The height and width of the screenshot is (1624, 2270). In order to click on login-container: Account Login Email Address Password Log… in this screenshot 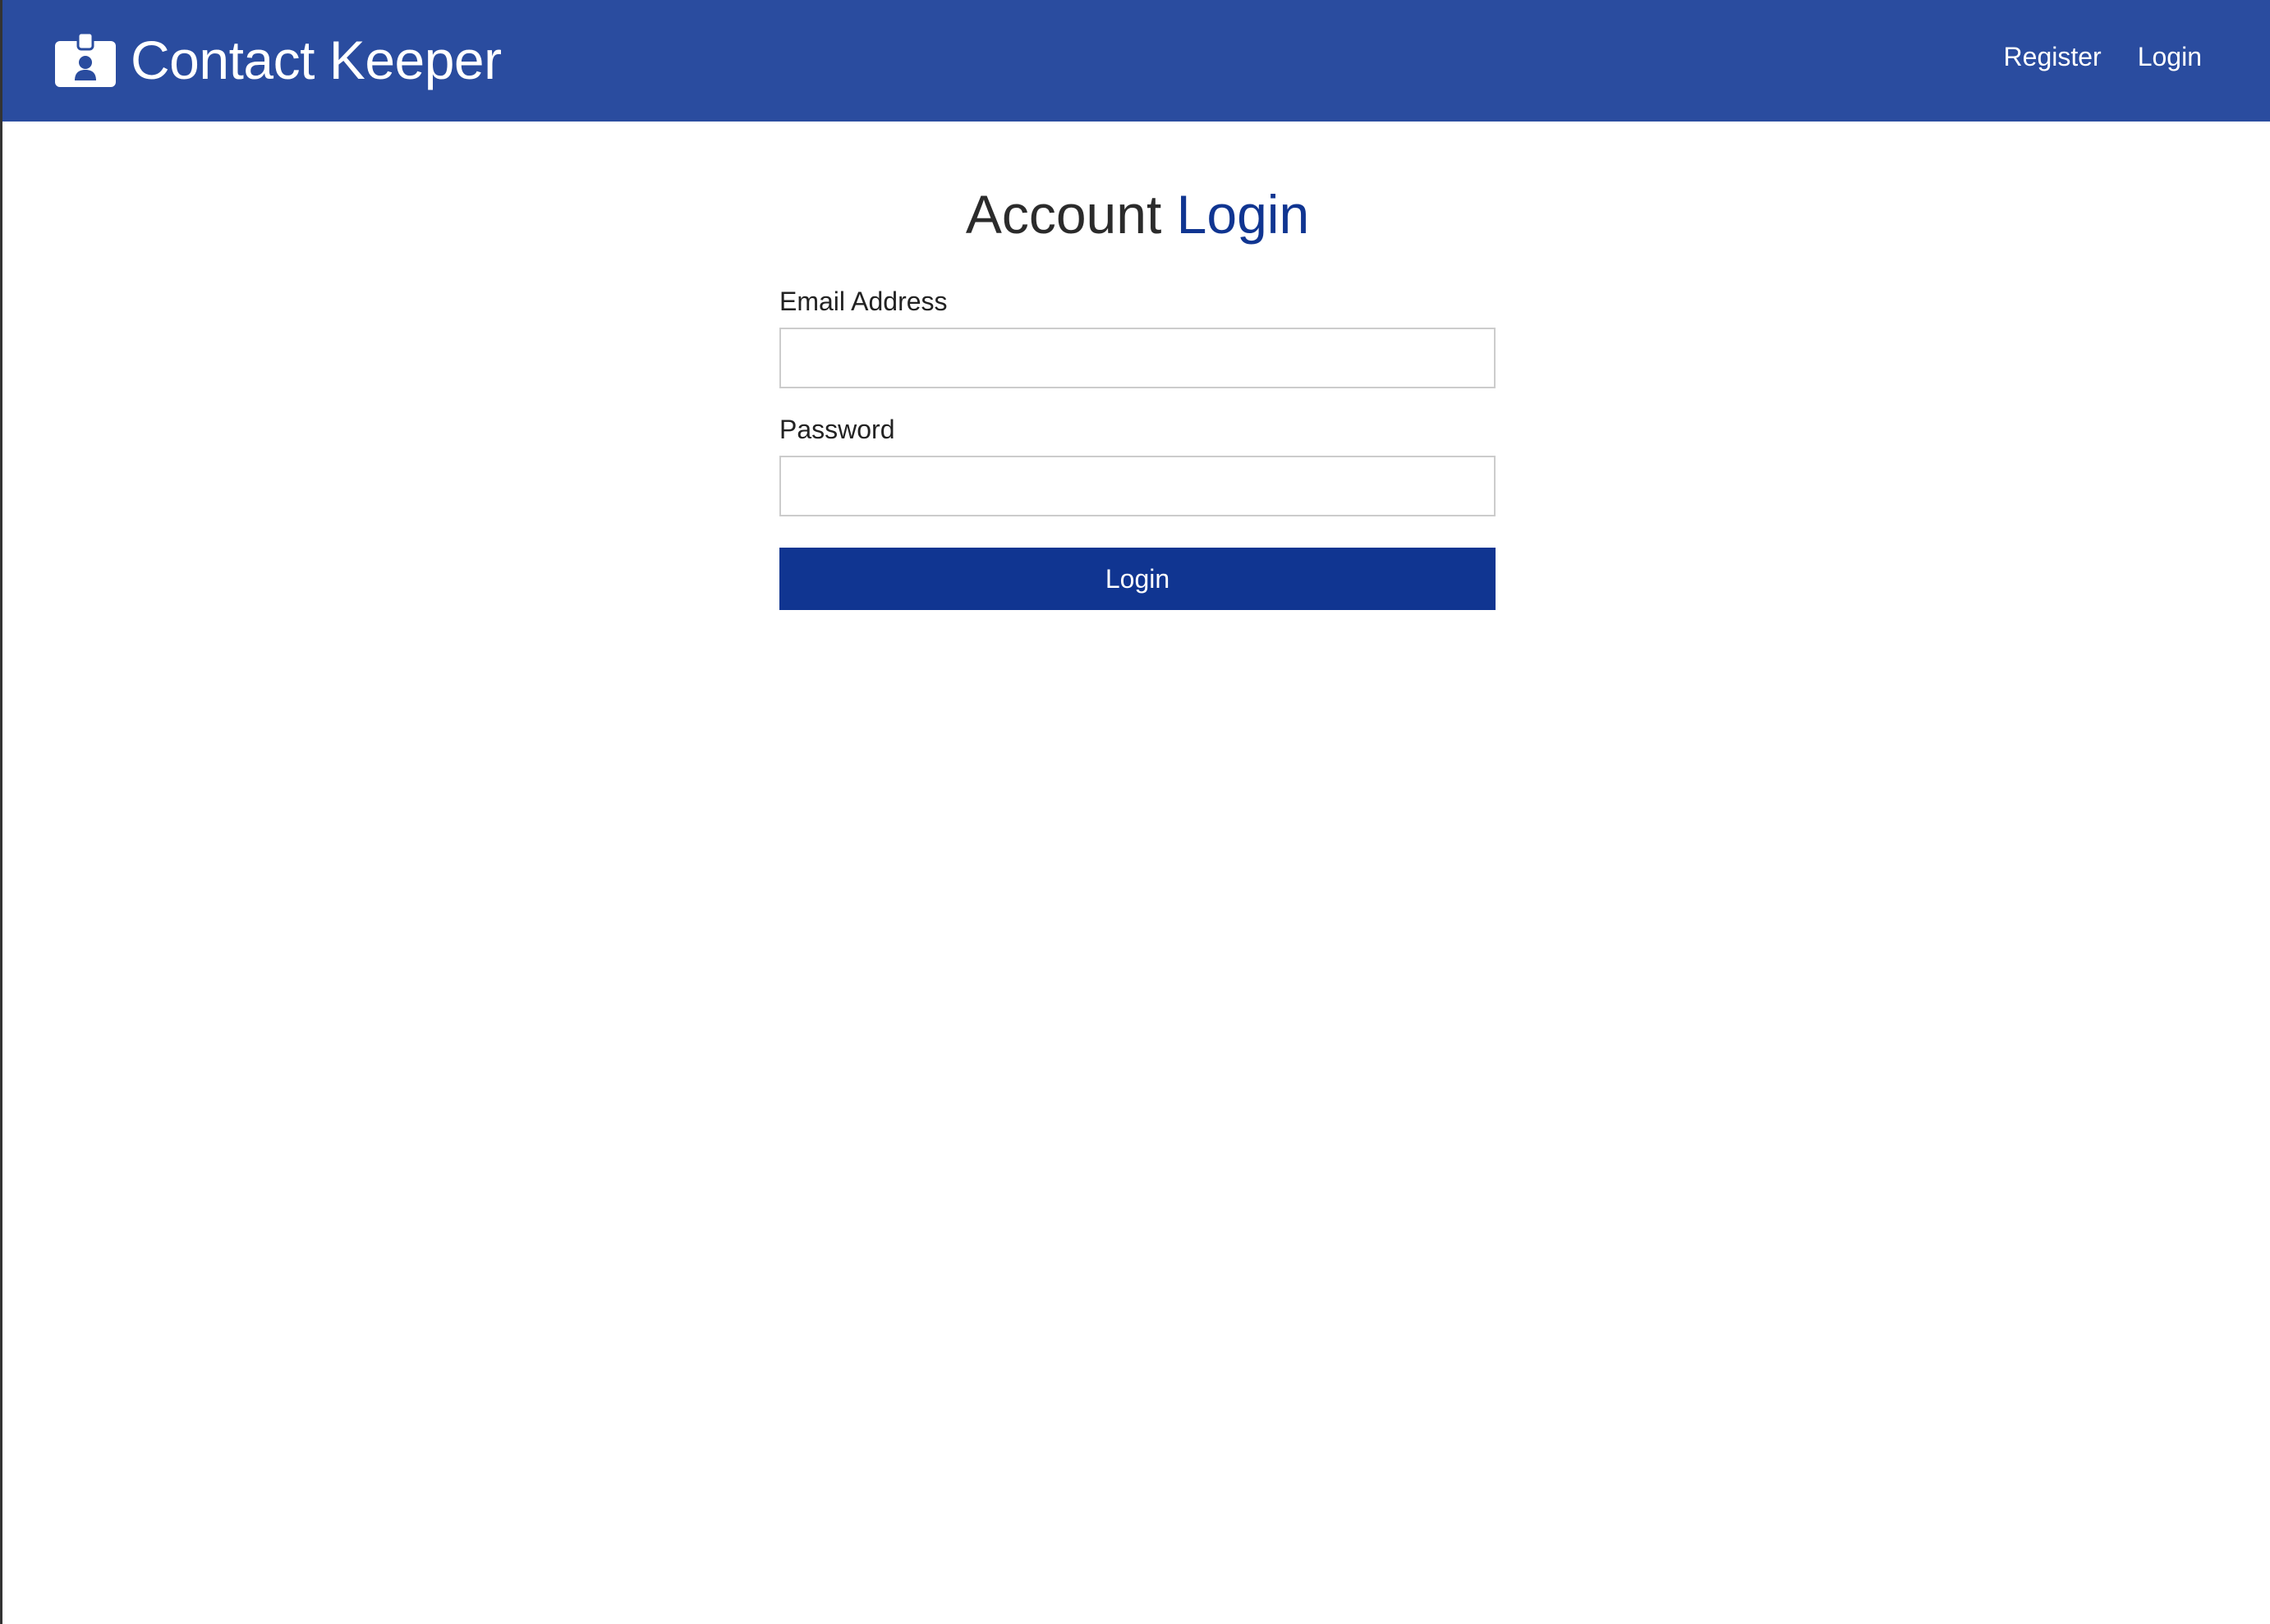, I will do `click(1137, 393)`.